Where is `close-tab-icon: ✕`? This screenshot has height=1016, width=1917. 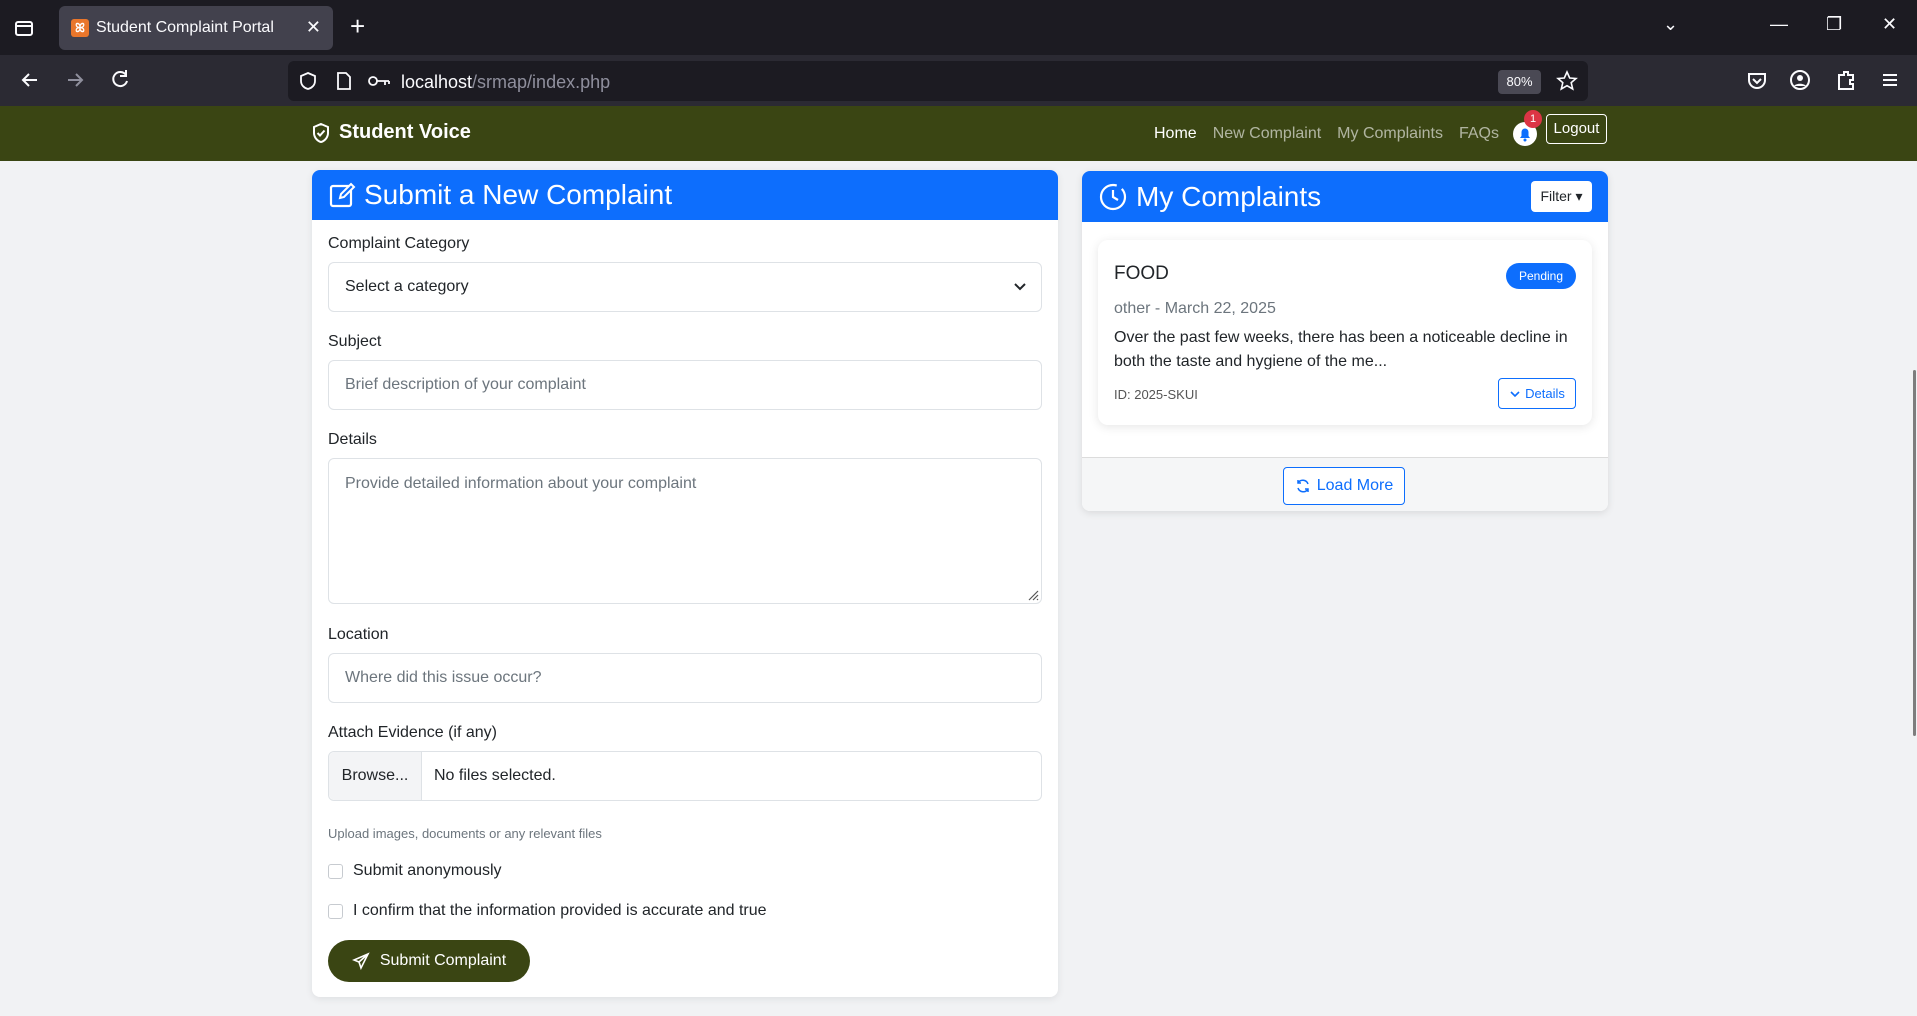 close-tab-icon: ✕ is located at coordinates (313, 27).